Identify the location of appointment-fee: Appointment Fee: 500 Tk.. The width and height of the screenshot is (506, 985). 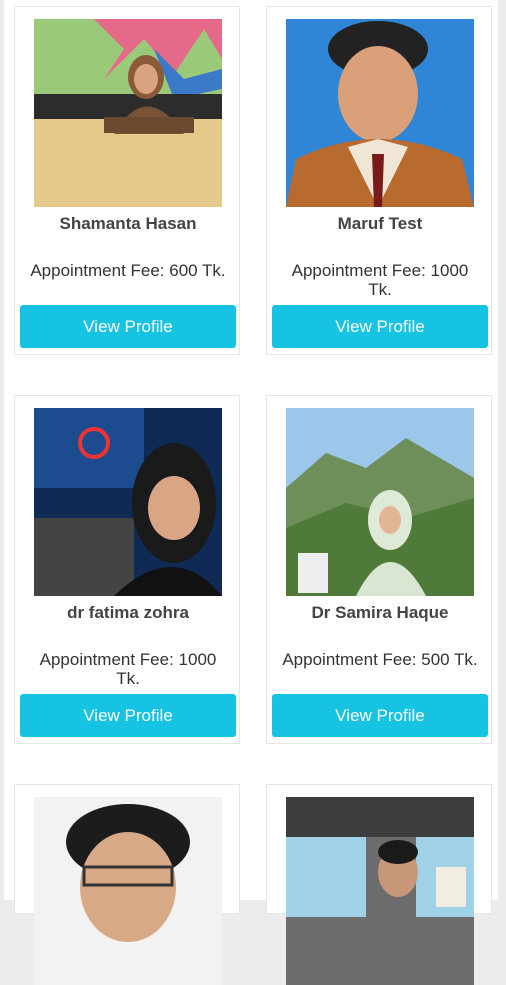
(380, 659).